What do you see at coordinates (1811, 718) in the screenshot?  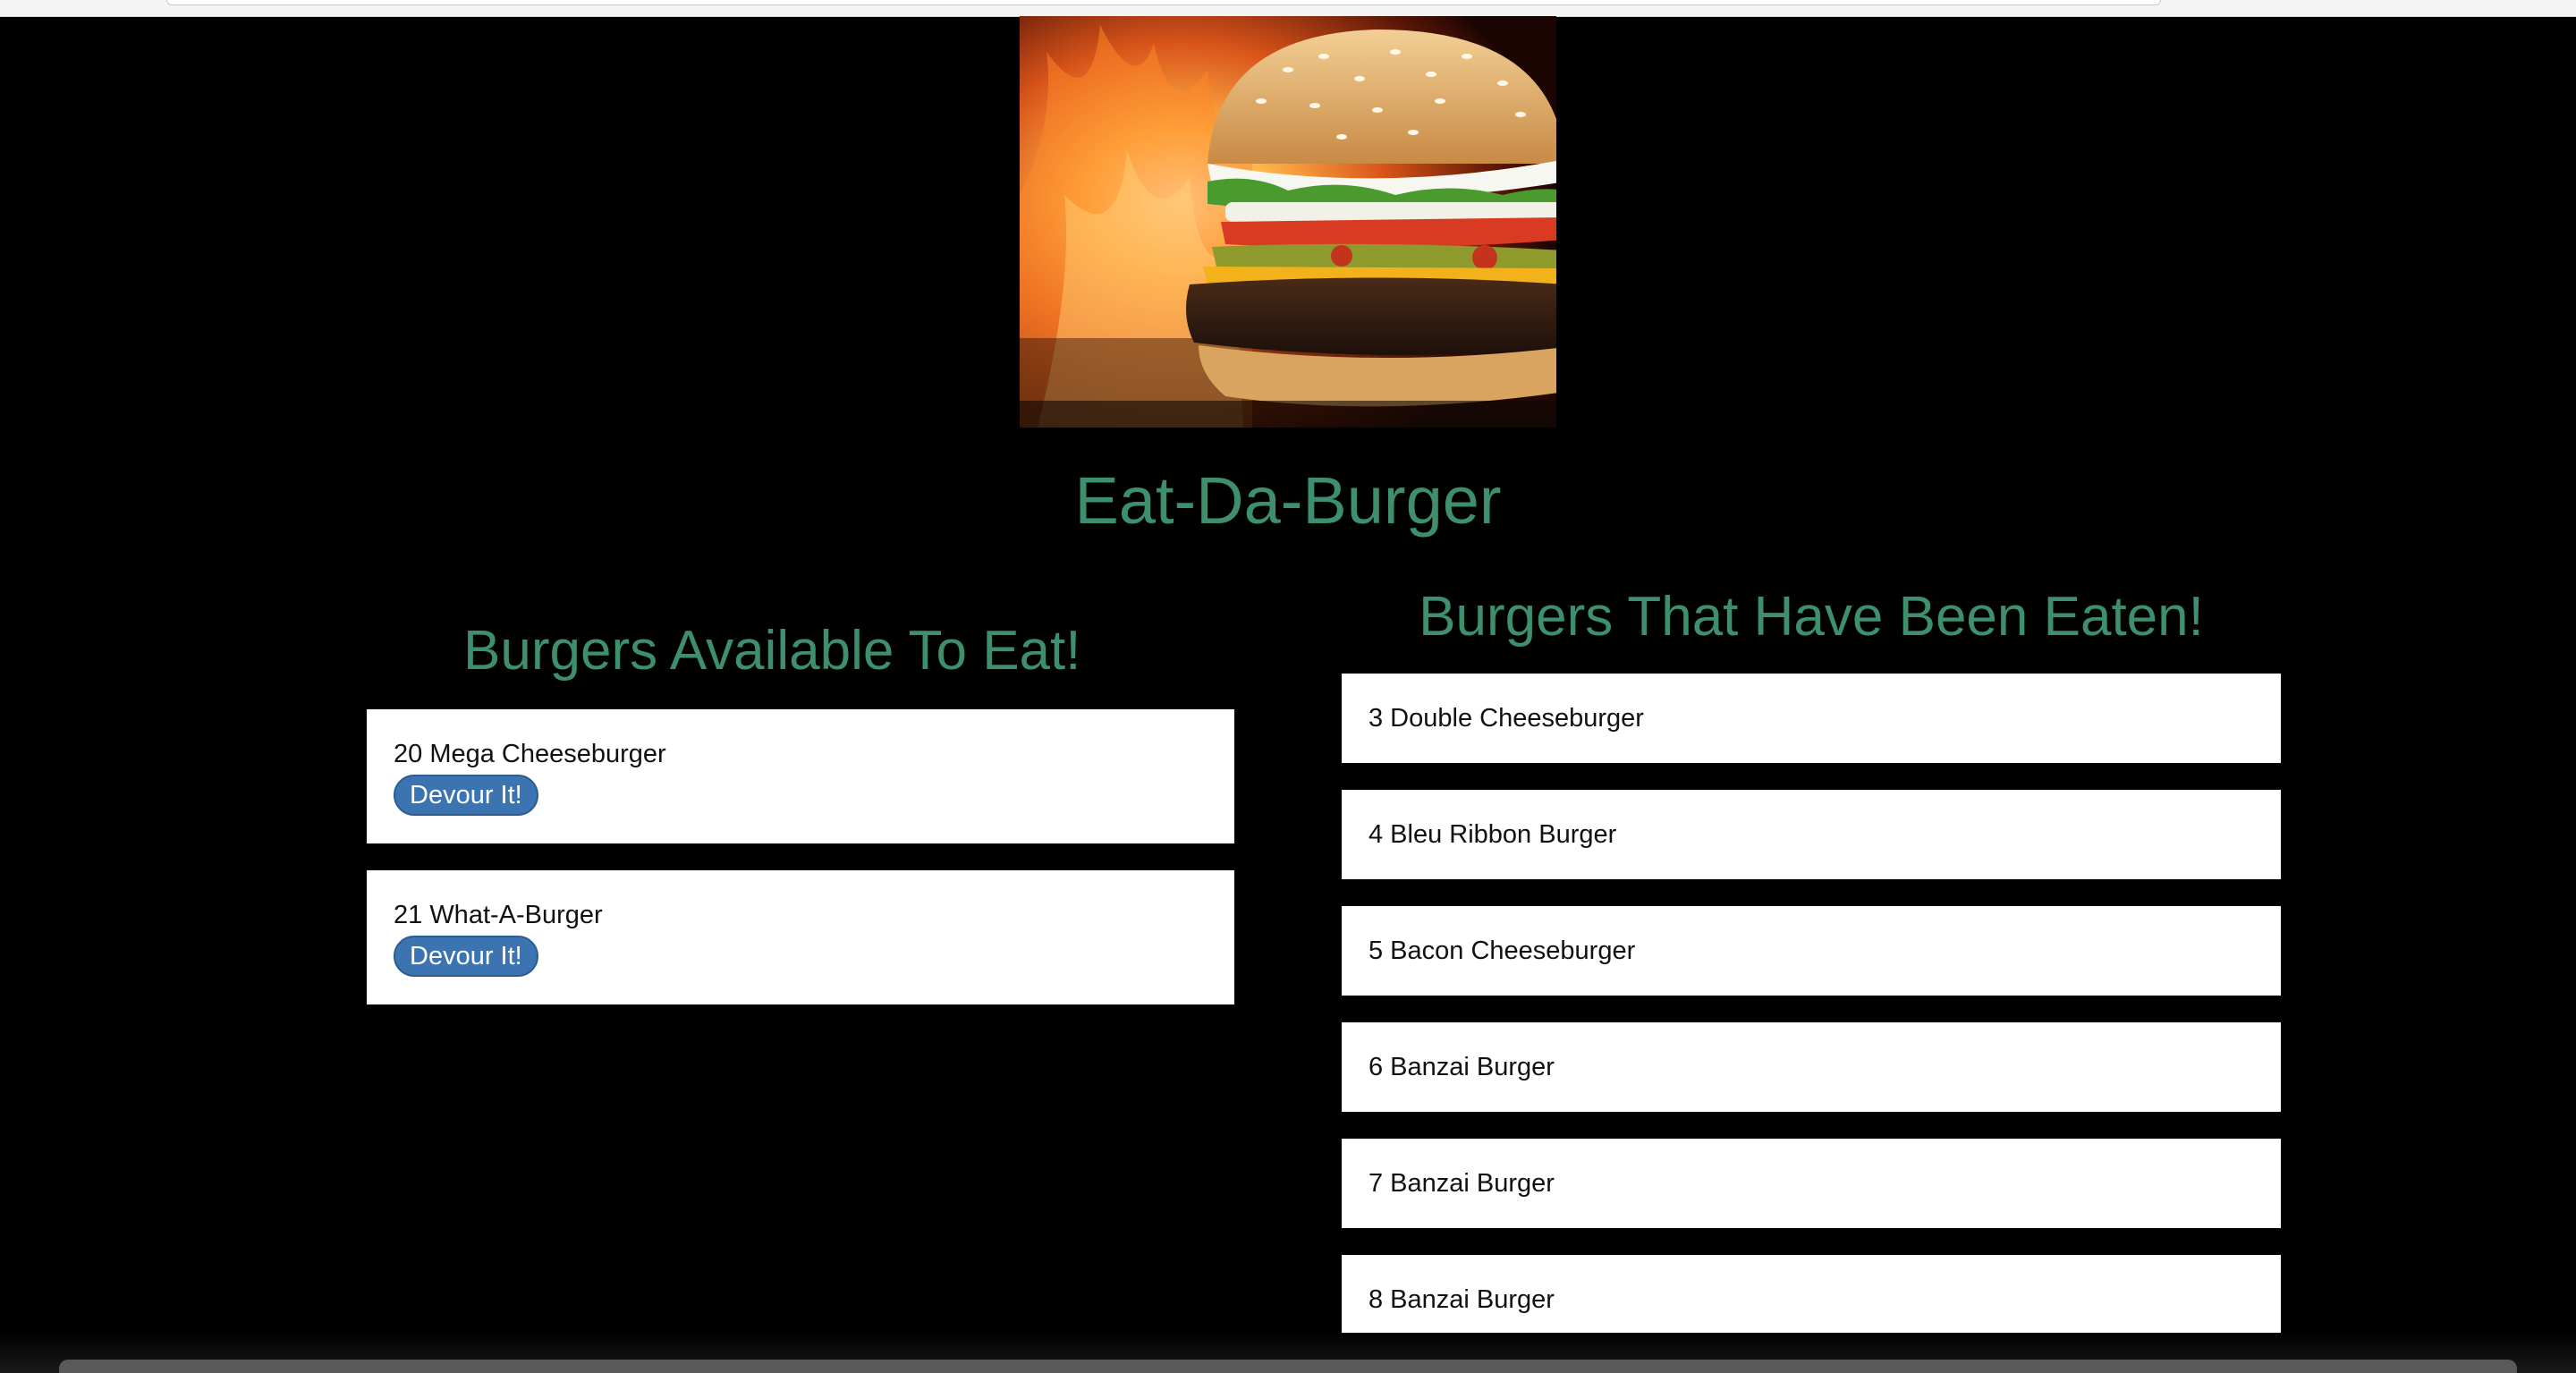 I see `eaten-burger-item: 3 Double Cheeseburger` at bounding box center [1811, 718].